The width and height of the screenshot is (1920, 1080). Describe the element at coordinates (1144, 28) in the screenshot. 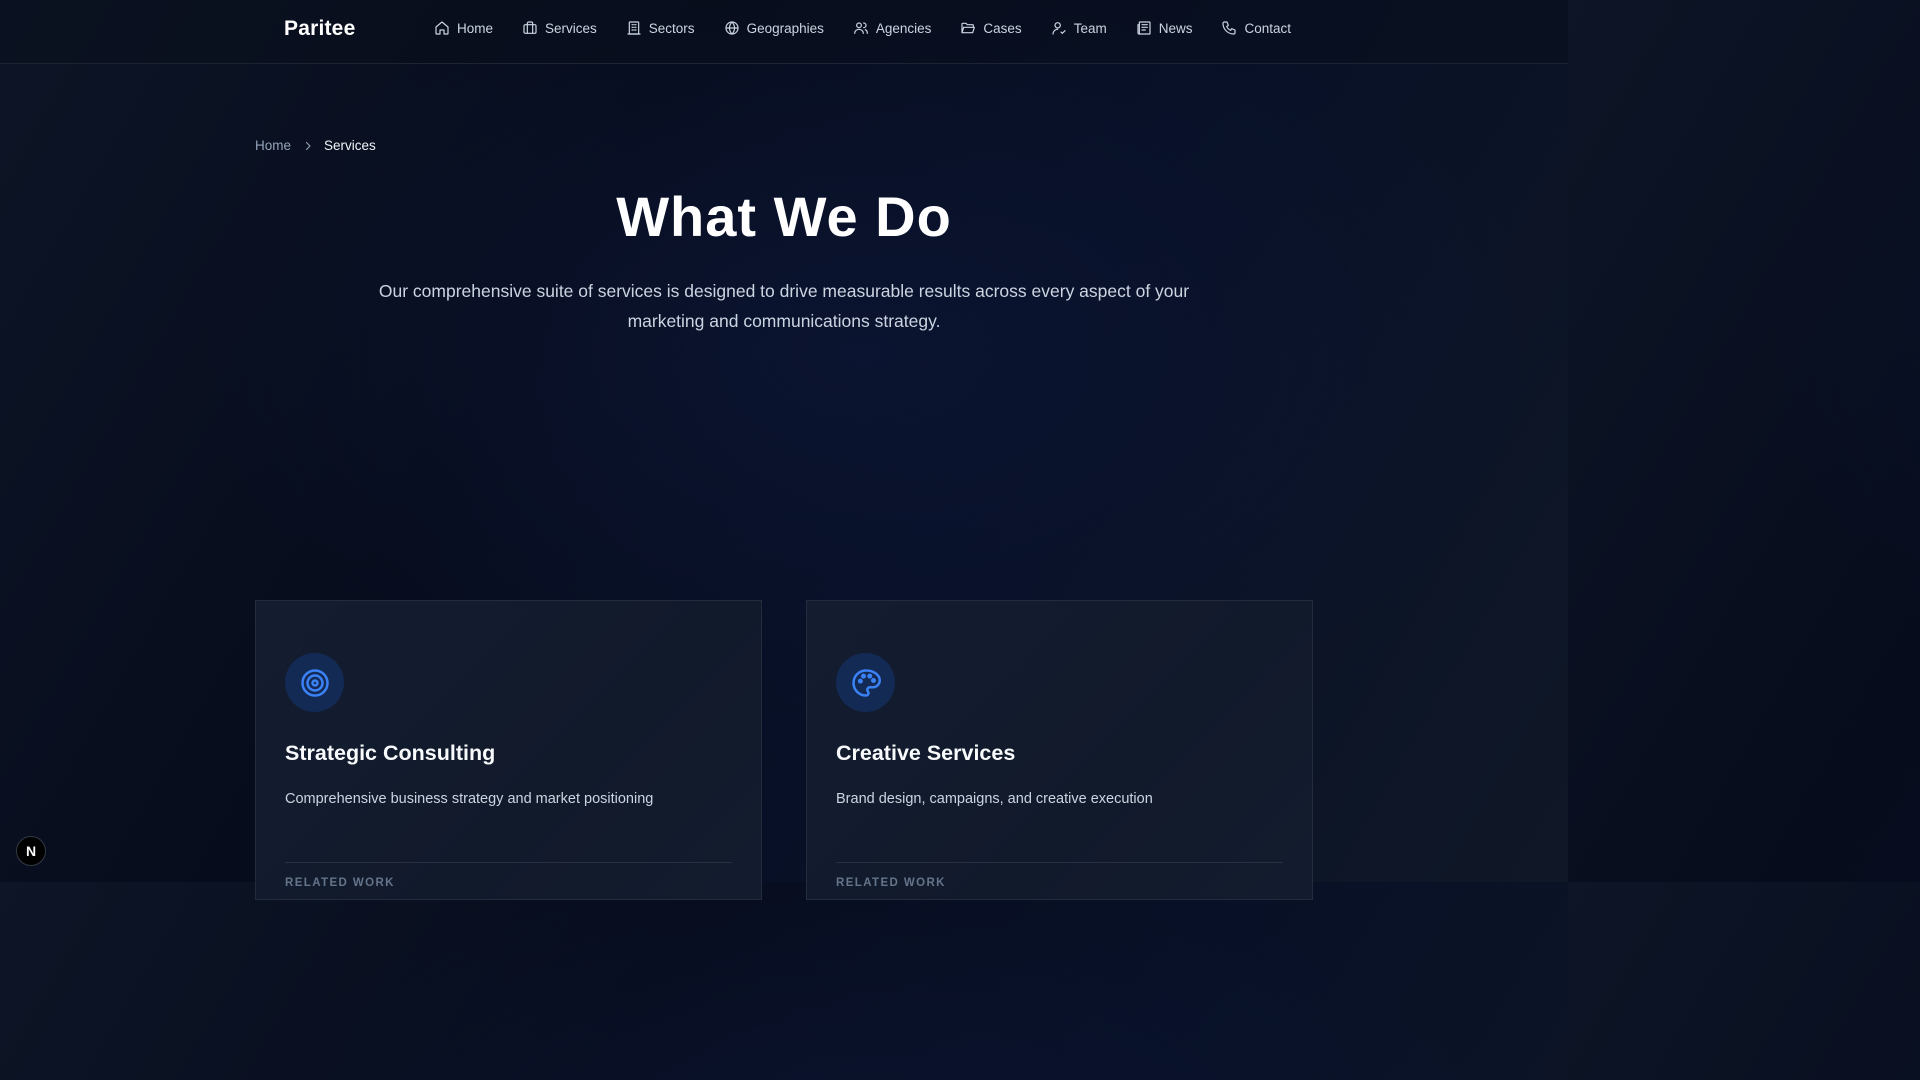

I see `newspaper-icon` at that location.